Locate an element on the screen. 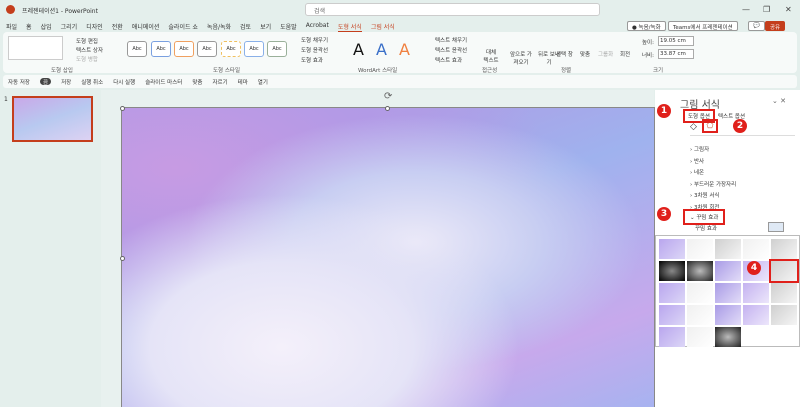  alt-text-button: 대체 텍스트 is located at coordinates (491, 56).